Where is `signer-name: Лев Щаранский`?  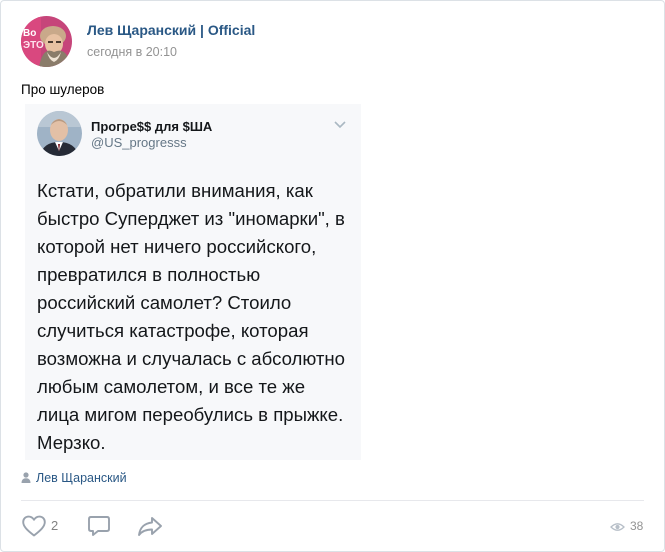
signer-name: Лев Щаранский is located at coordinates (81, 478).